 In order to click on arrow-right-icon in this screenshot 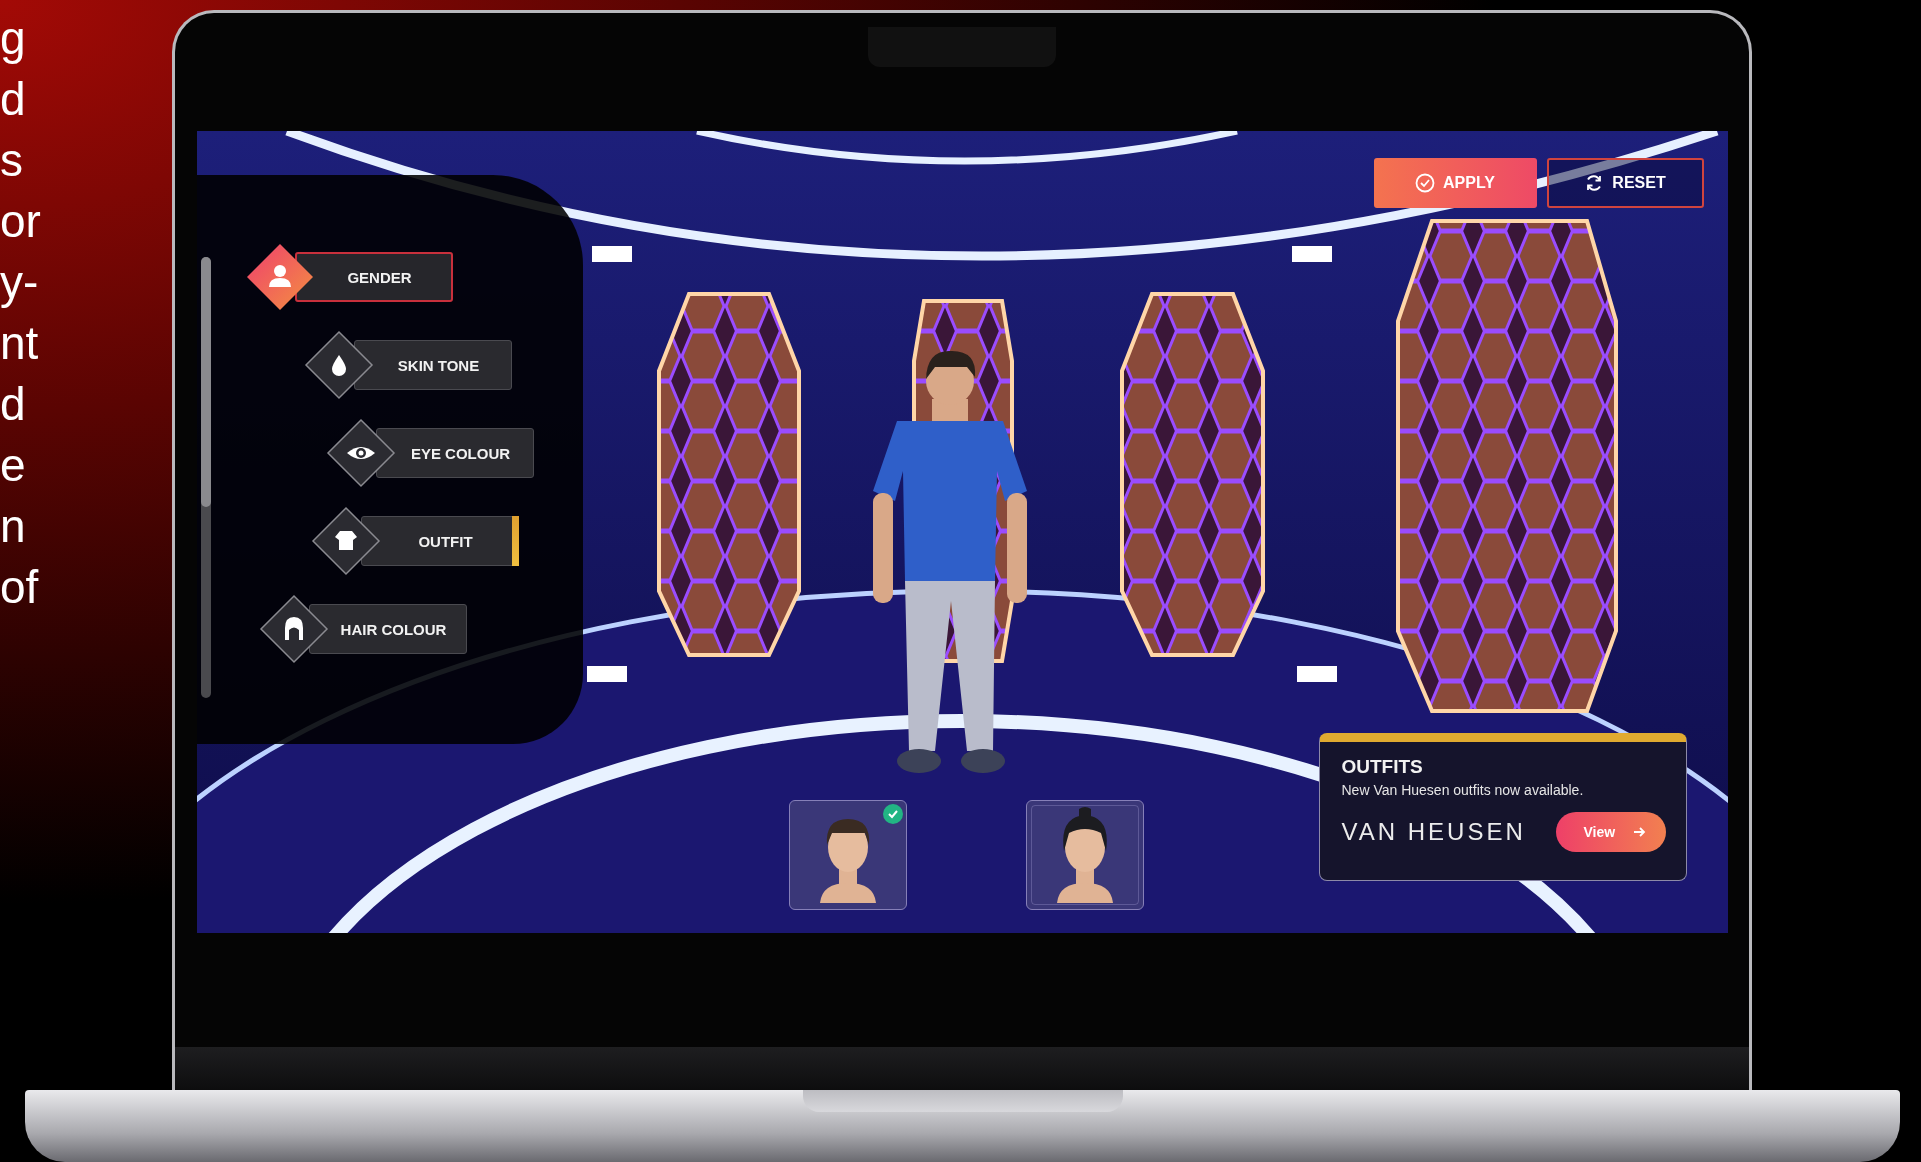, I will do `click(1638, 832)`.